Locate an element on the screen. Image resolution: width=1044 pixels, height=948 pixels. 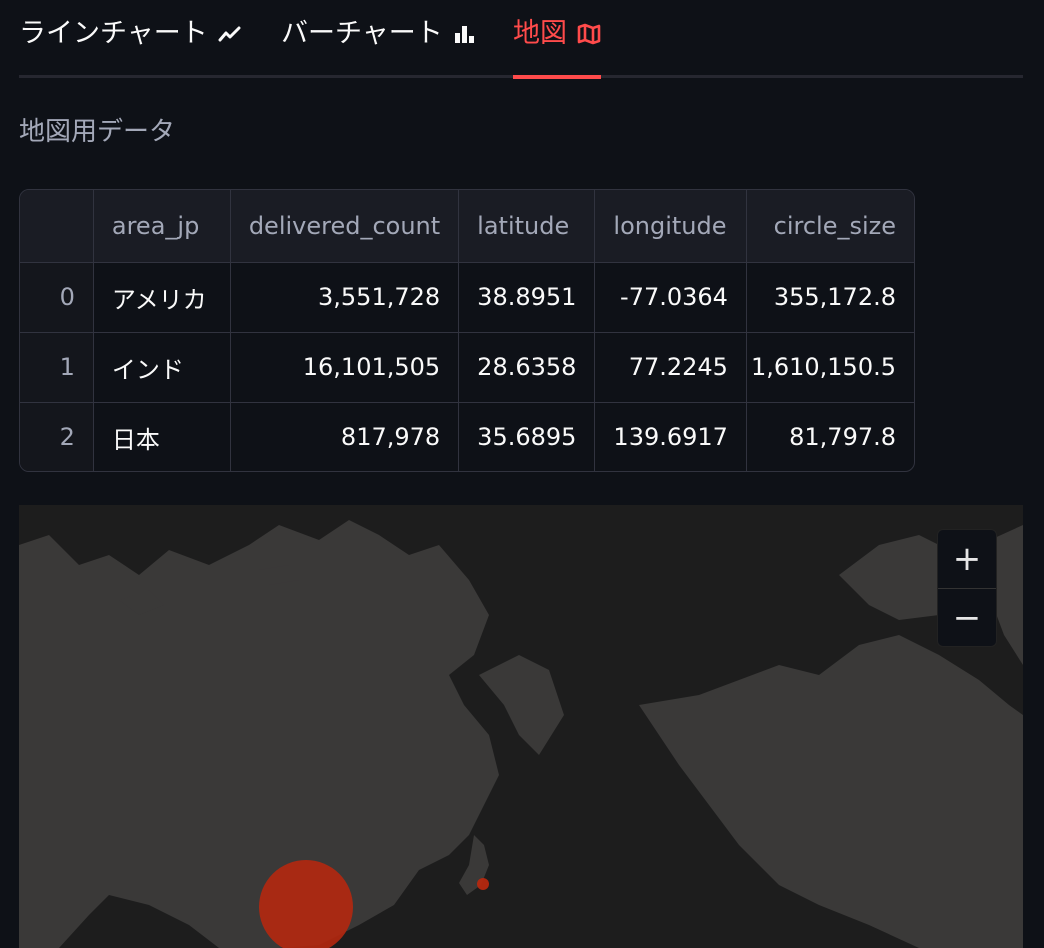
map-icon is located at coordinates (589, 34).